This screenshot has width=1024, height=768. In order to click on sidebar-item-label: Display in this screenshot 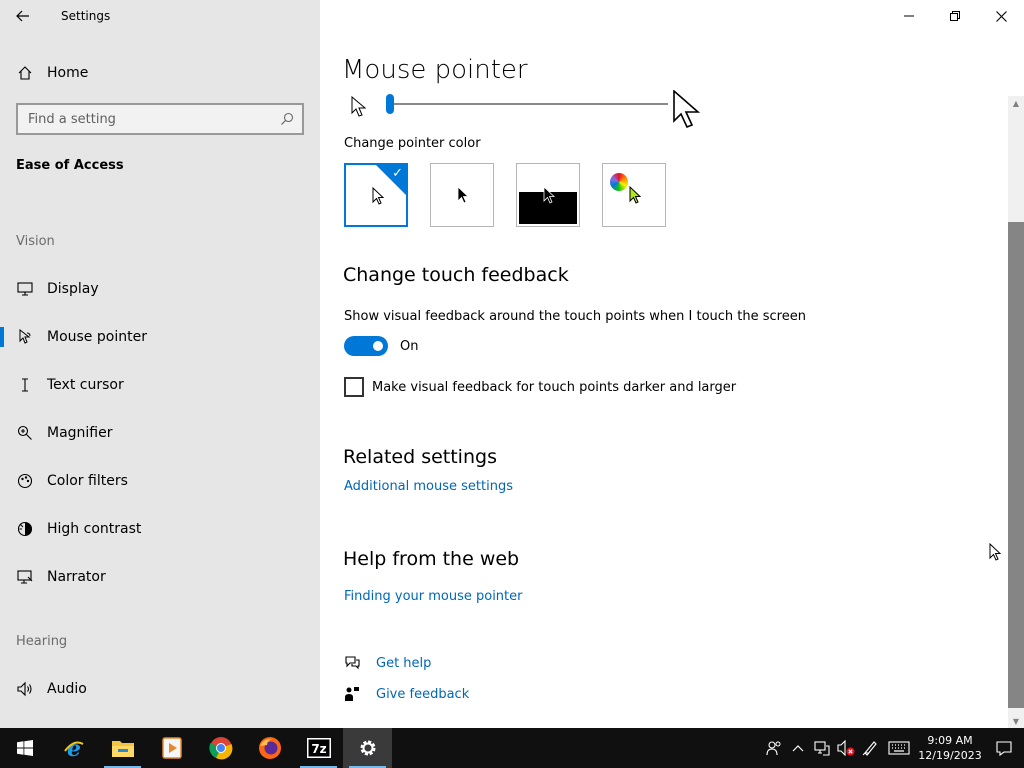, I will do `click(73, 289)`.